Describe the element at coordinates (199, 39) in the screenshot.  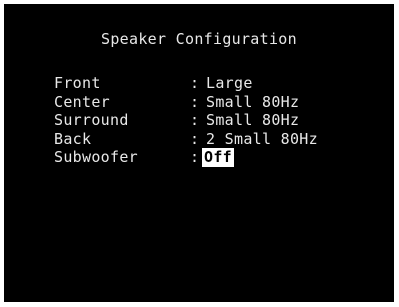
I see `menu-title: Speaker Configuration` at that location.